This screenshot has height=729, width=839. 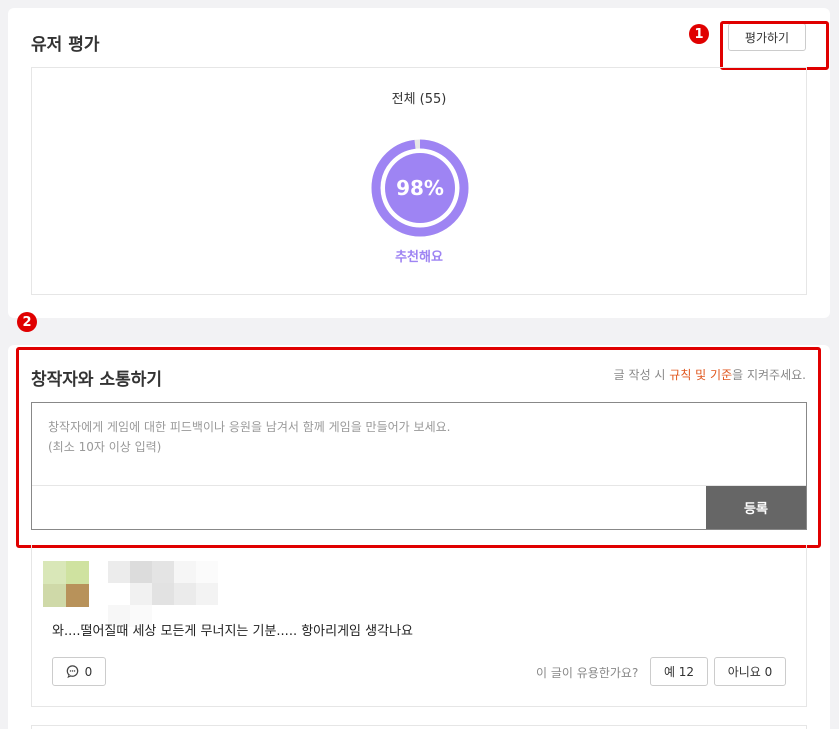 What do you see at coordinates (700, 375) in the screenshot?
I see `guide-rules-link: 규칙 및 기준` at bounding box center [700, 375].